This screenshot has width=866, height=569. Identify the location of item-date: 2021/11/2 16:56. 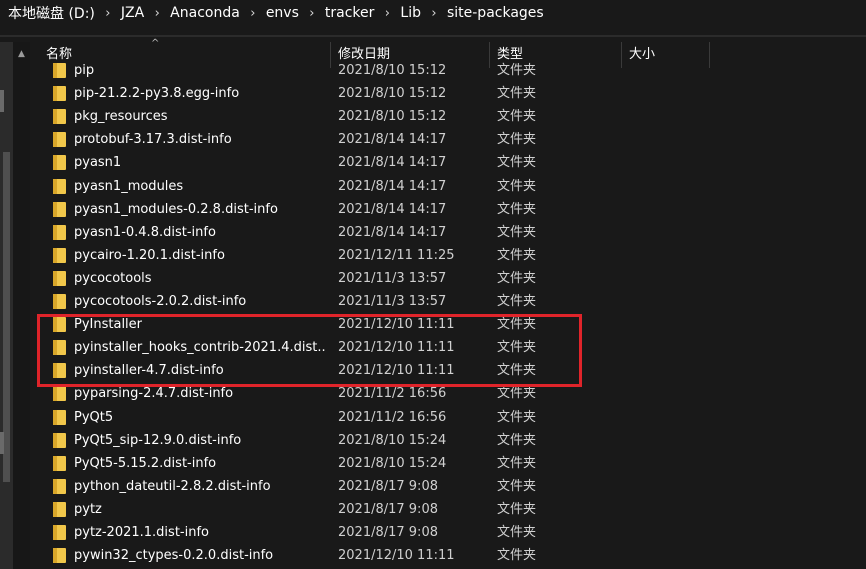
(392, 394).